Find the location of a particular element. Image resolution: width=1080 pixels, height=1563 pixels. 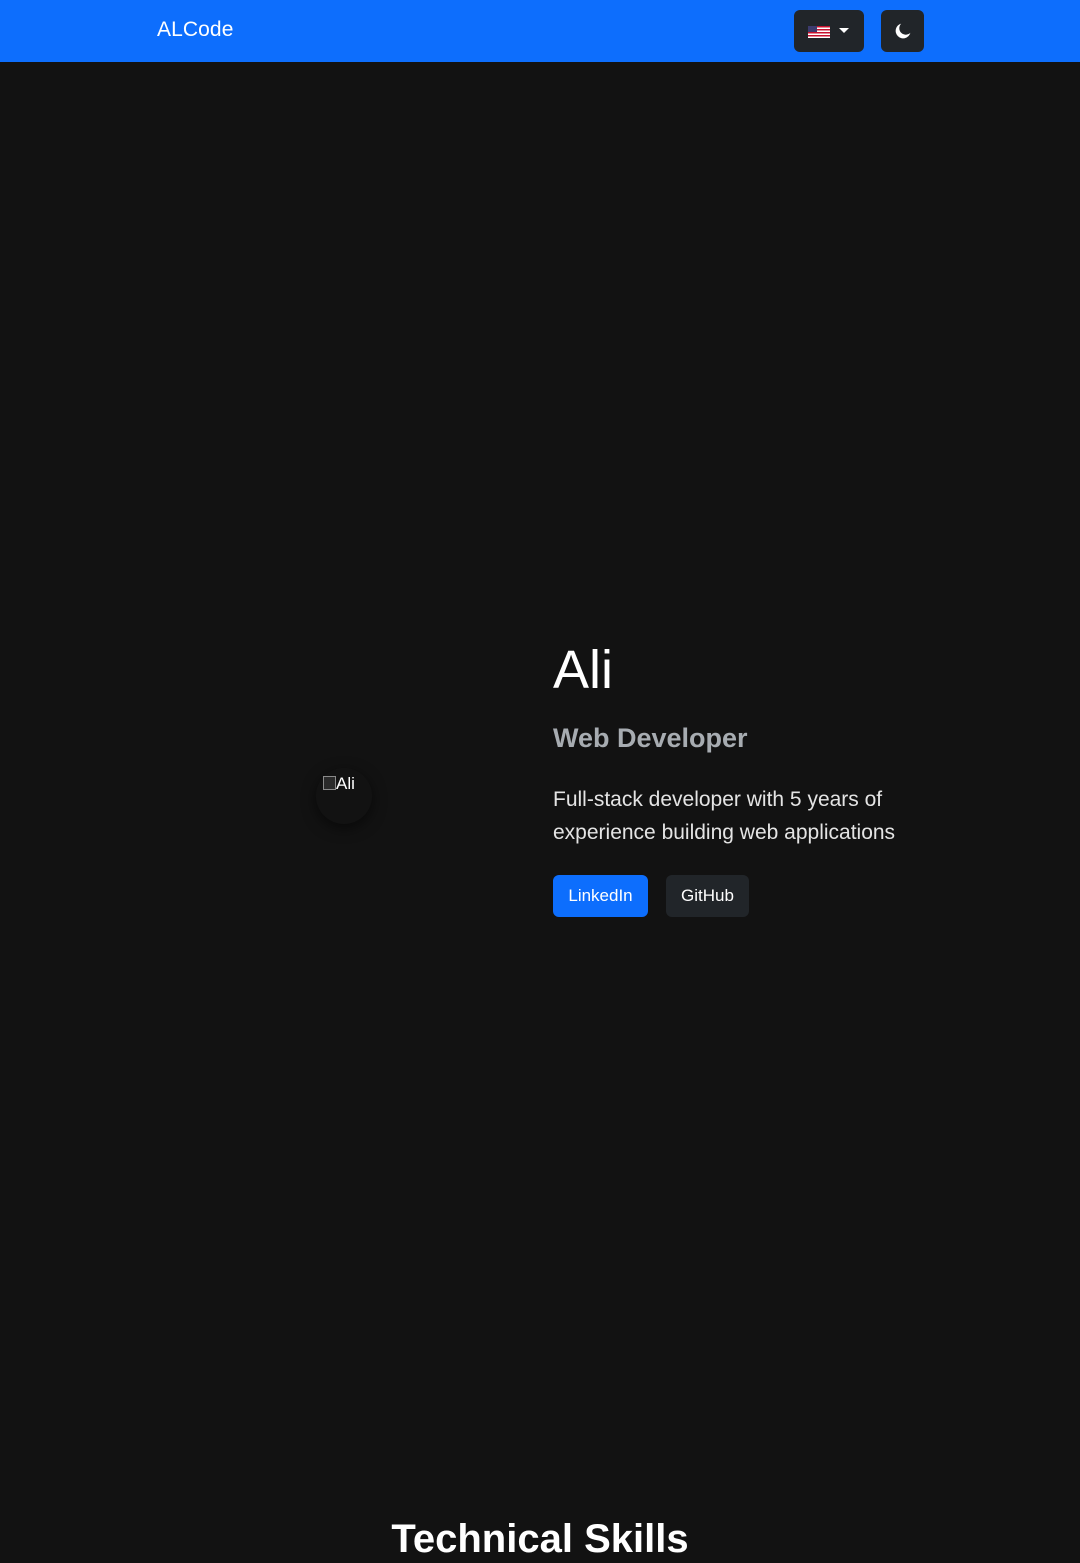

theme-toggle-button is located at coordinates (902, 31).